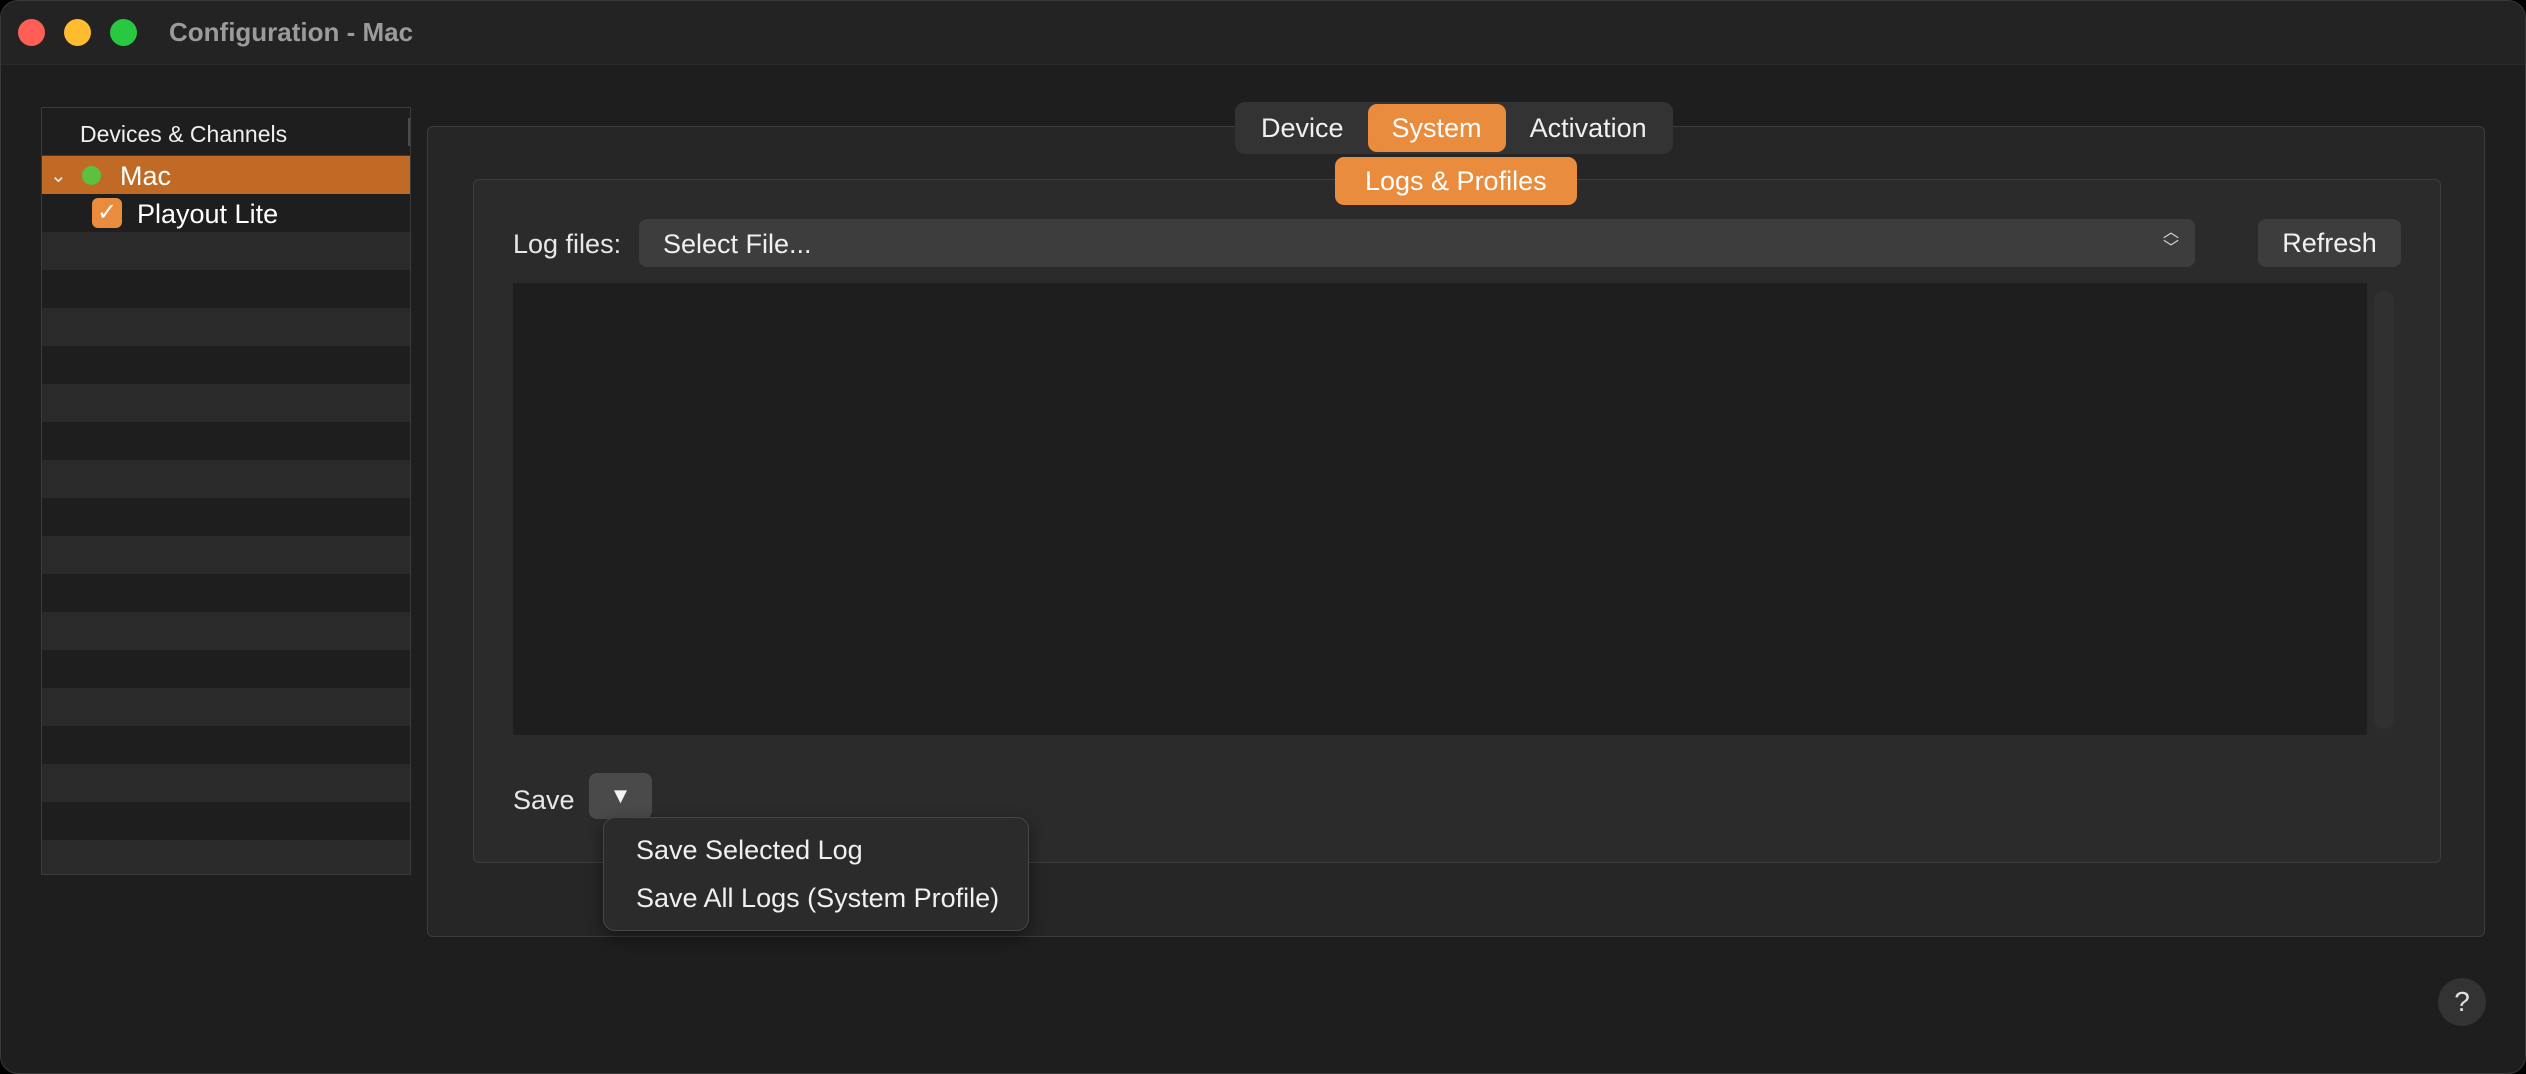  What do you see at coordinates (749, 850) in the screenshot?
I see `menu-item-save-selected-log: Save Selected Log` at bounding box center [749, 850].